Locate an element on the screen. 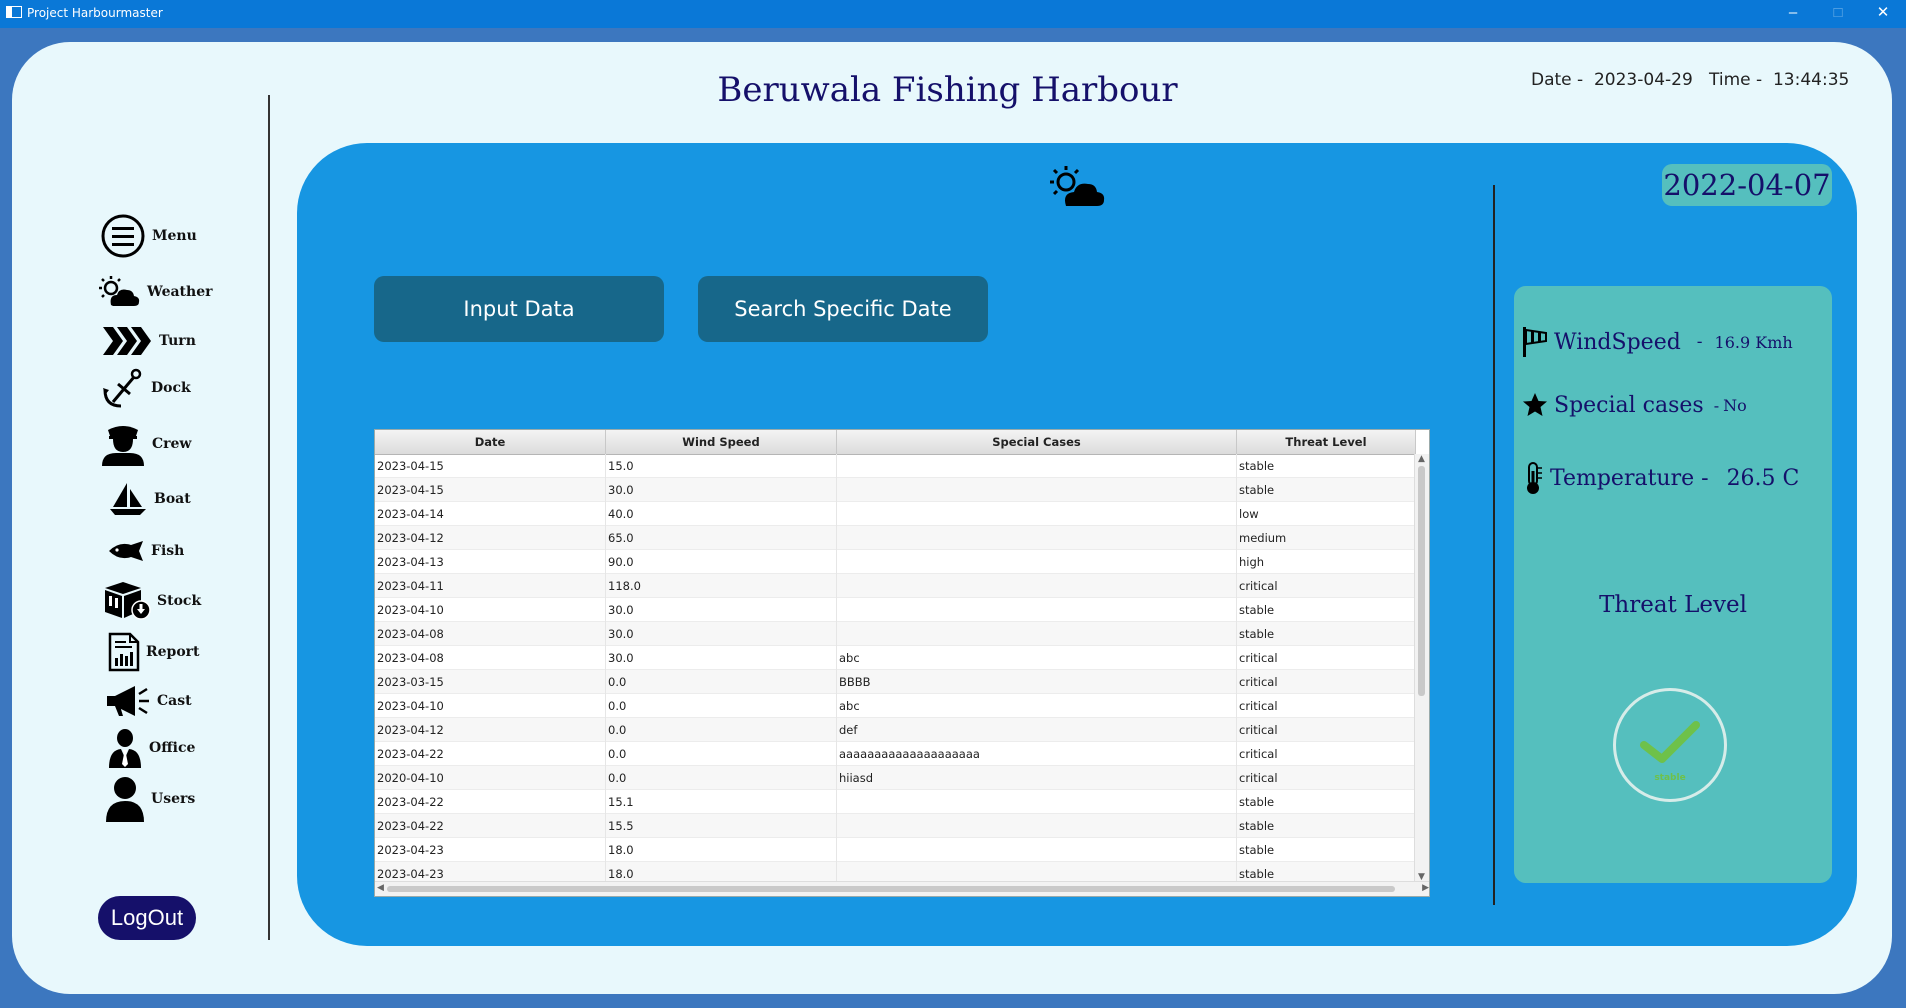 The width and height of the screenshot is (1906, 1008). search-date-button: Search Specific Date is located at coordinates (843, 309).